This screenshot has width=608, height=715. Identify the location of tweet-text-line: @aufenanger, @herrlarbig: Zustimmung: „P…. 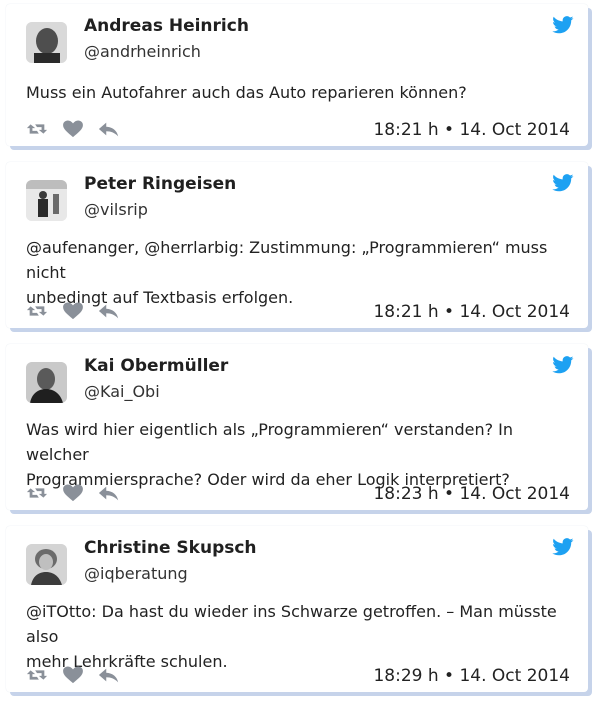
(287, 260).